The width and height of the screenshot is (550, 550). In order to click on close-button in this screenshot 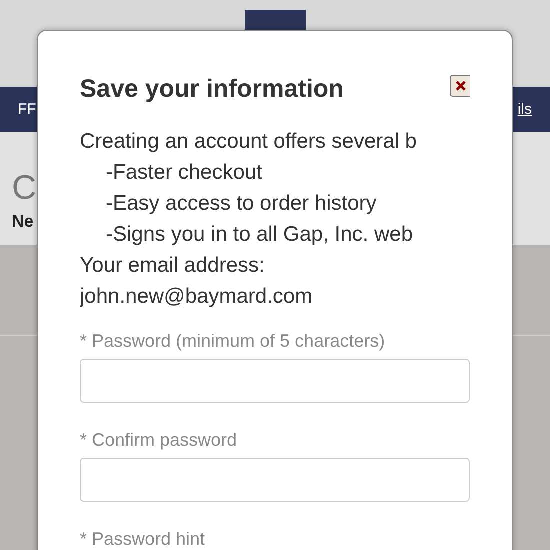, I will do `click(460, 86)`.